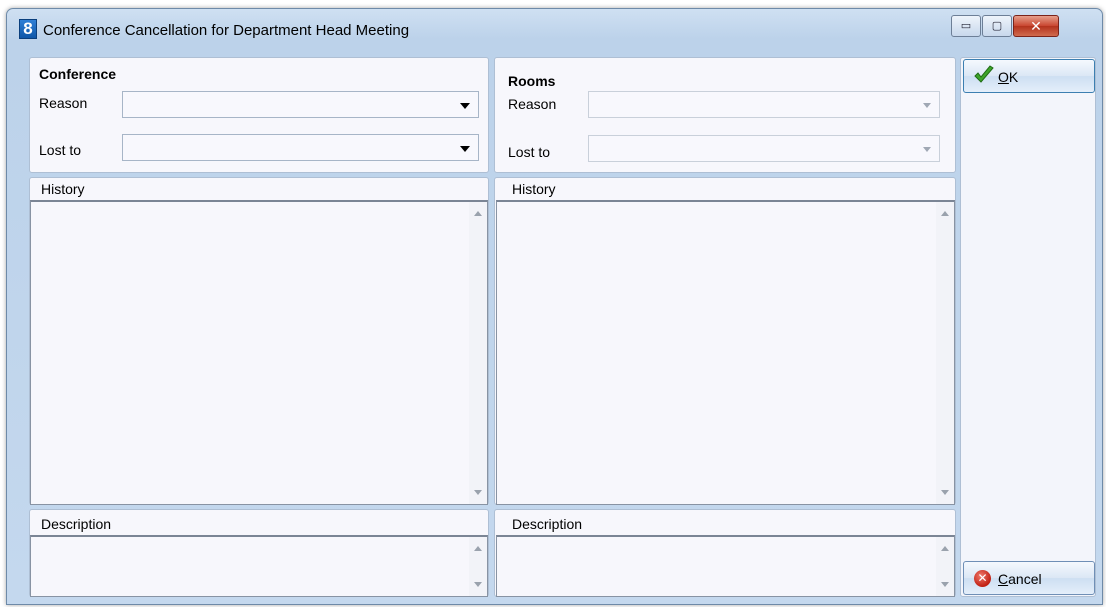 Image resolution: width=1106 pixels, height=607 pixels. I want to click on rooms-history-label: History, so click(534, 189).